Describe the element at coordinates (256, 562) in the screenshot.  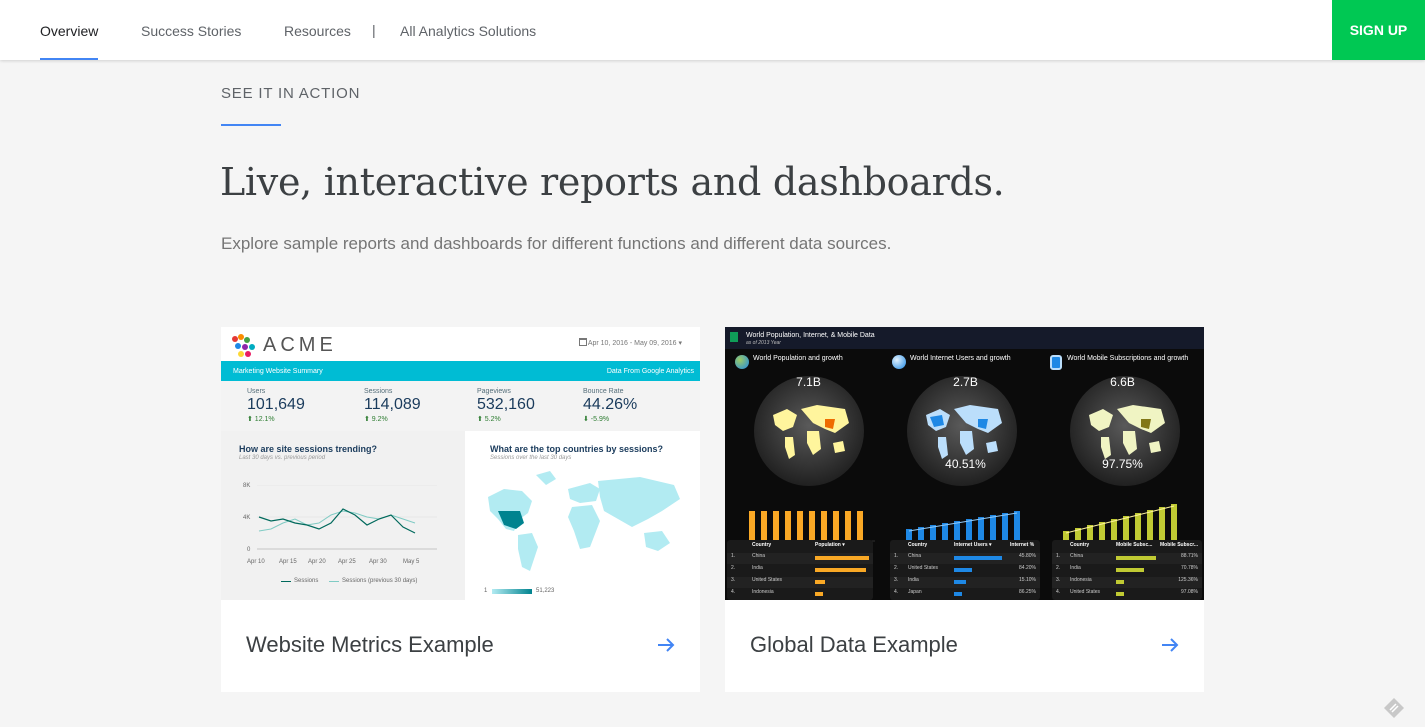
I see `x-tick: Apr 10` at that location.